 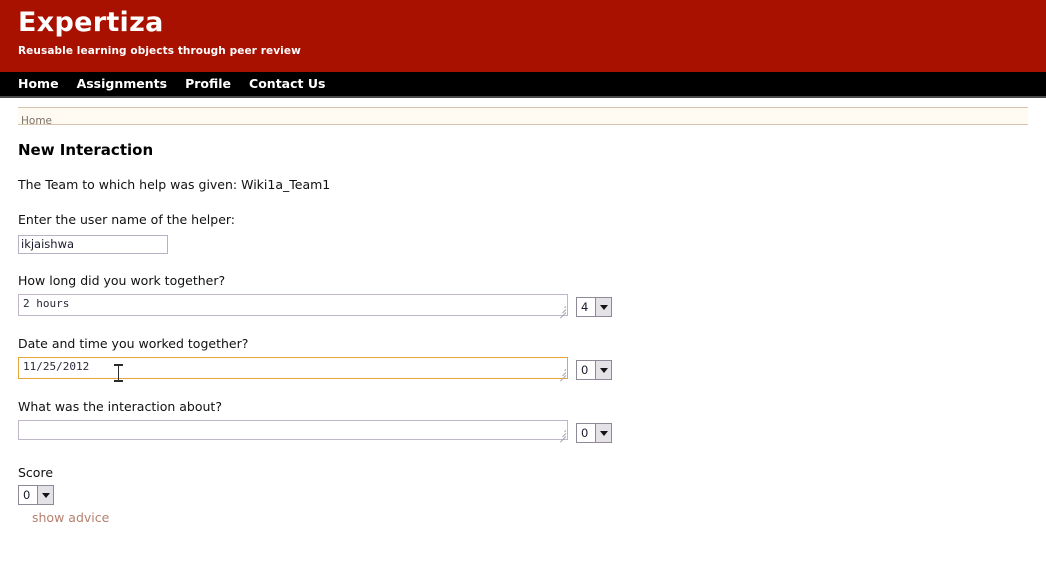 I want to click on field-work-duration: How long did you work together? 4, so click(x=532, y=295).